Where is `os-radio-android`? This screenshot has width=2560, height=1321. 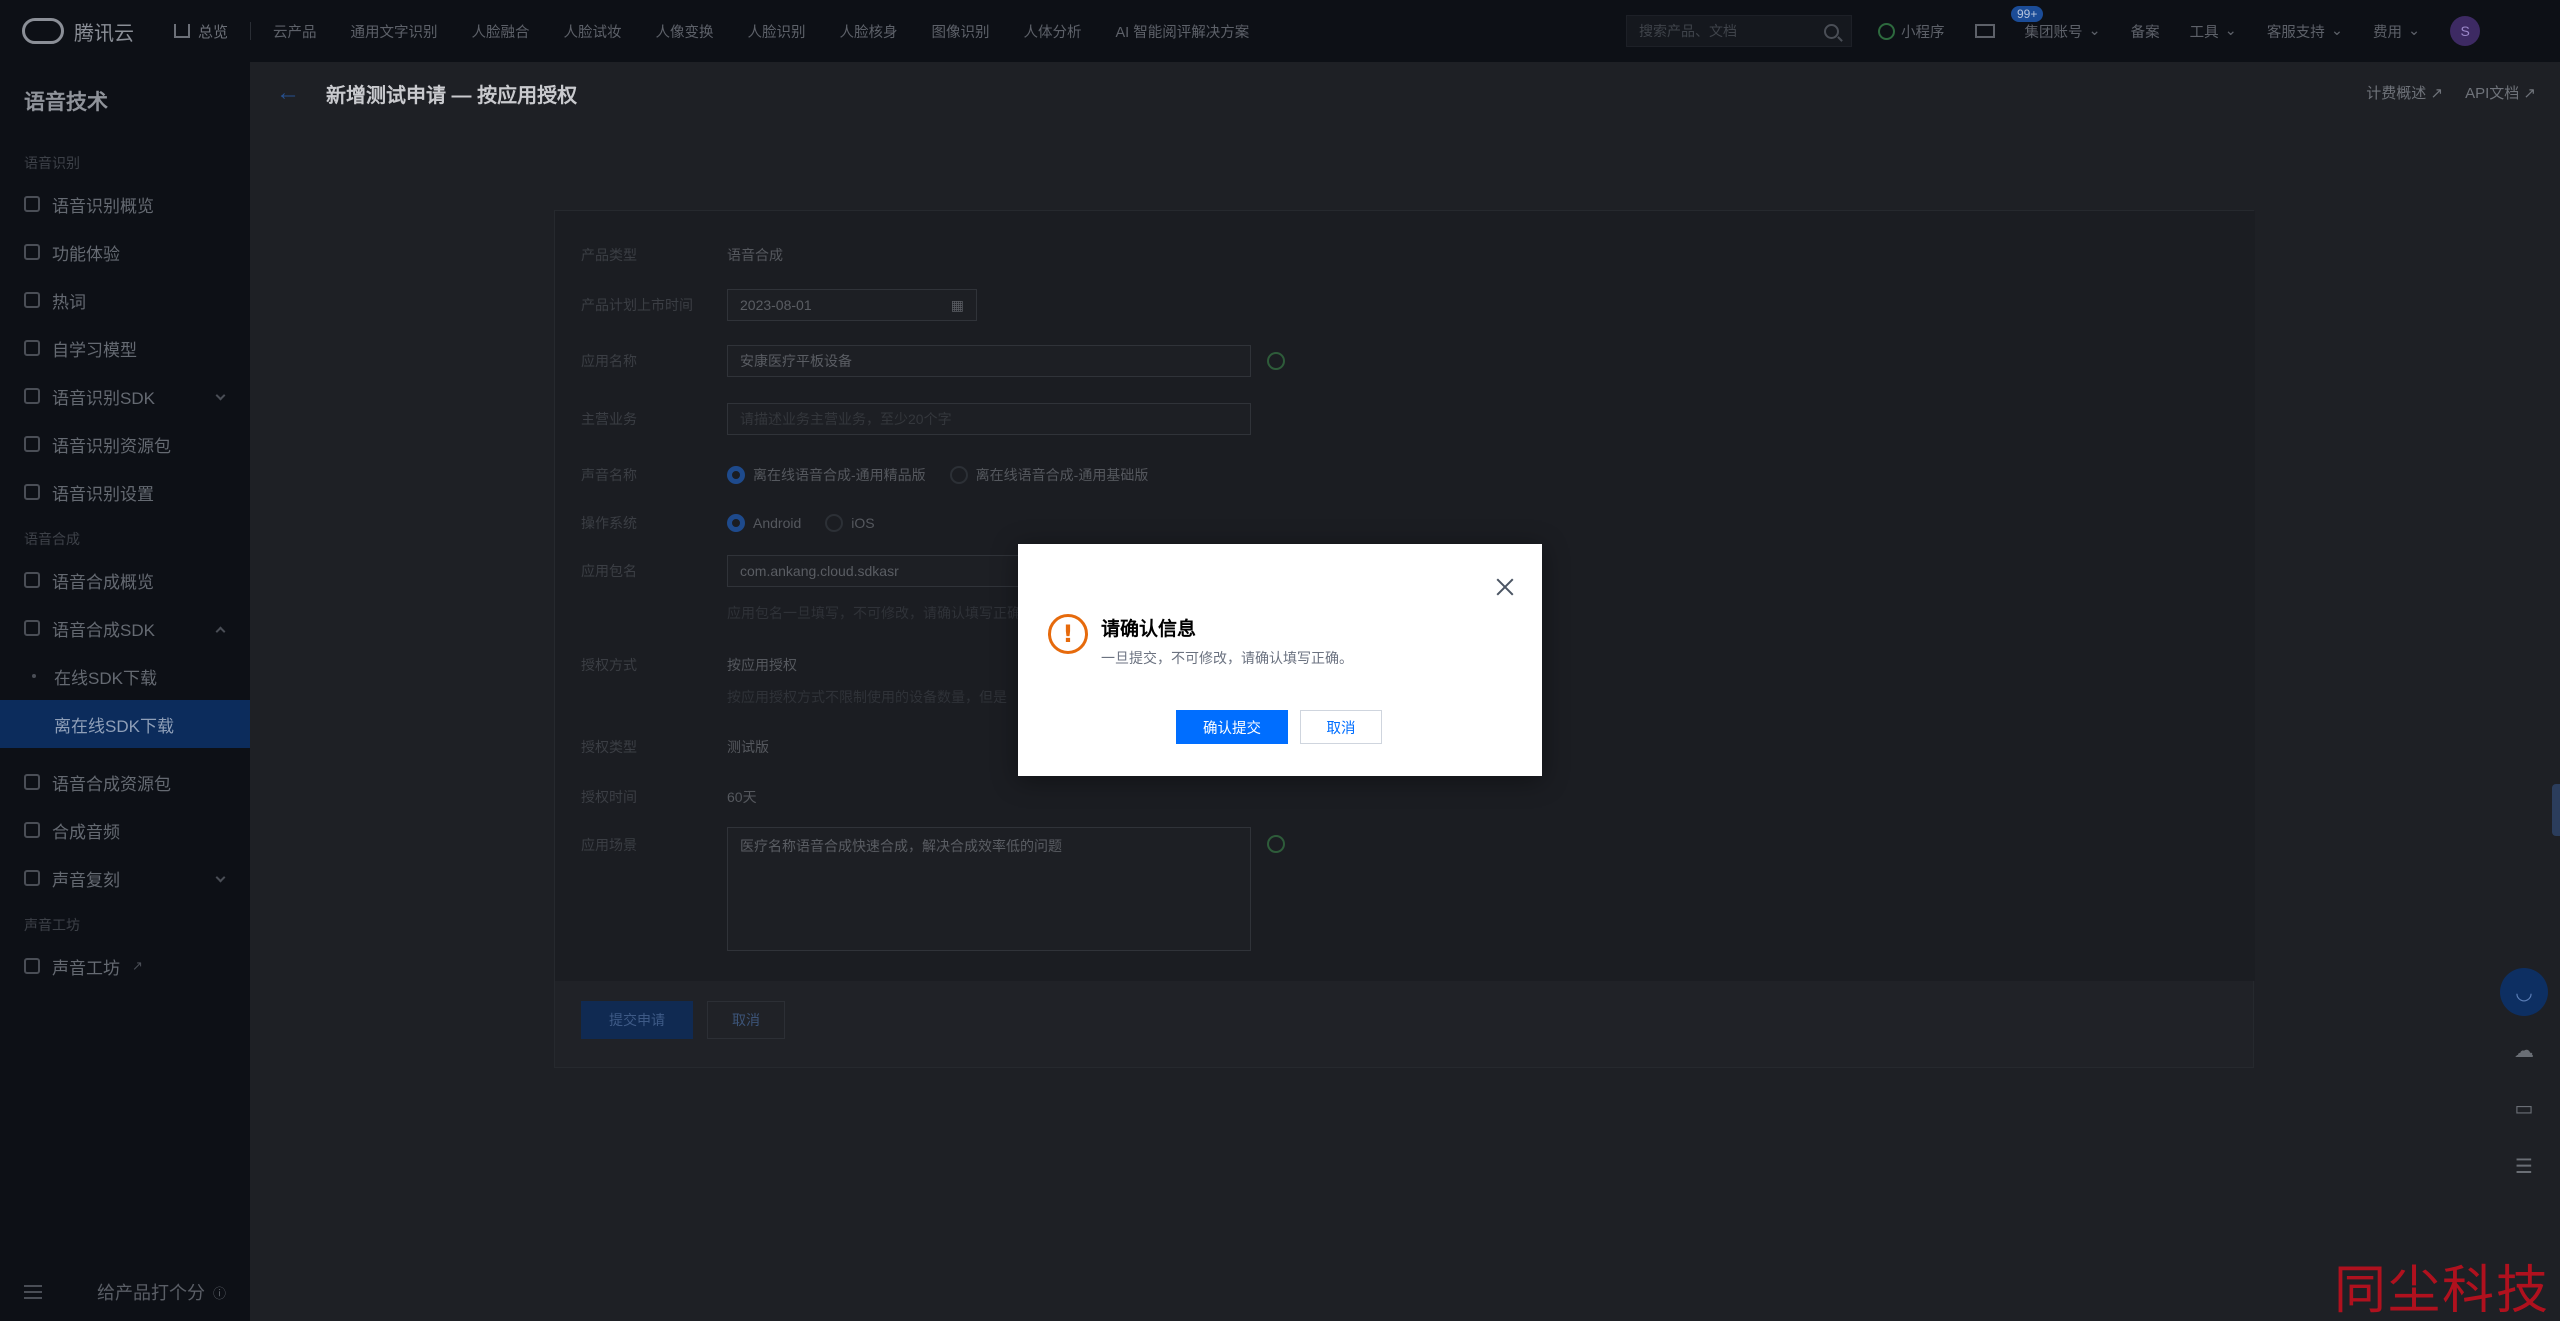 os-radio-android is located at coordinates (736, 523).